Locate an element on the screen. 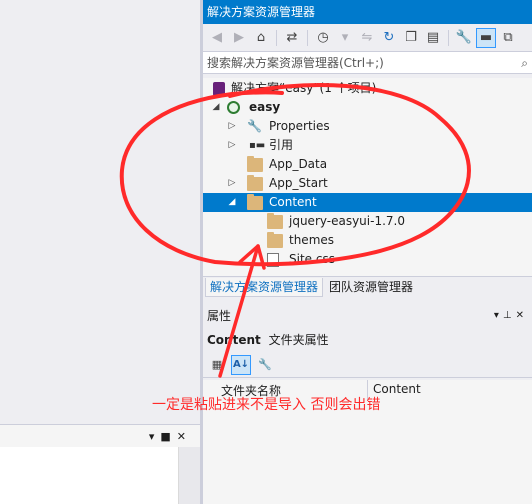 Image resolution: width=532 pixels, height=504 pixels. explorer-tab-strip: 解决方案资源管理器 团队资源管理器 is located at coordinates (367, 286).